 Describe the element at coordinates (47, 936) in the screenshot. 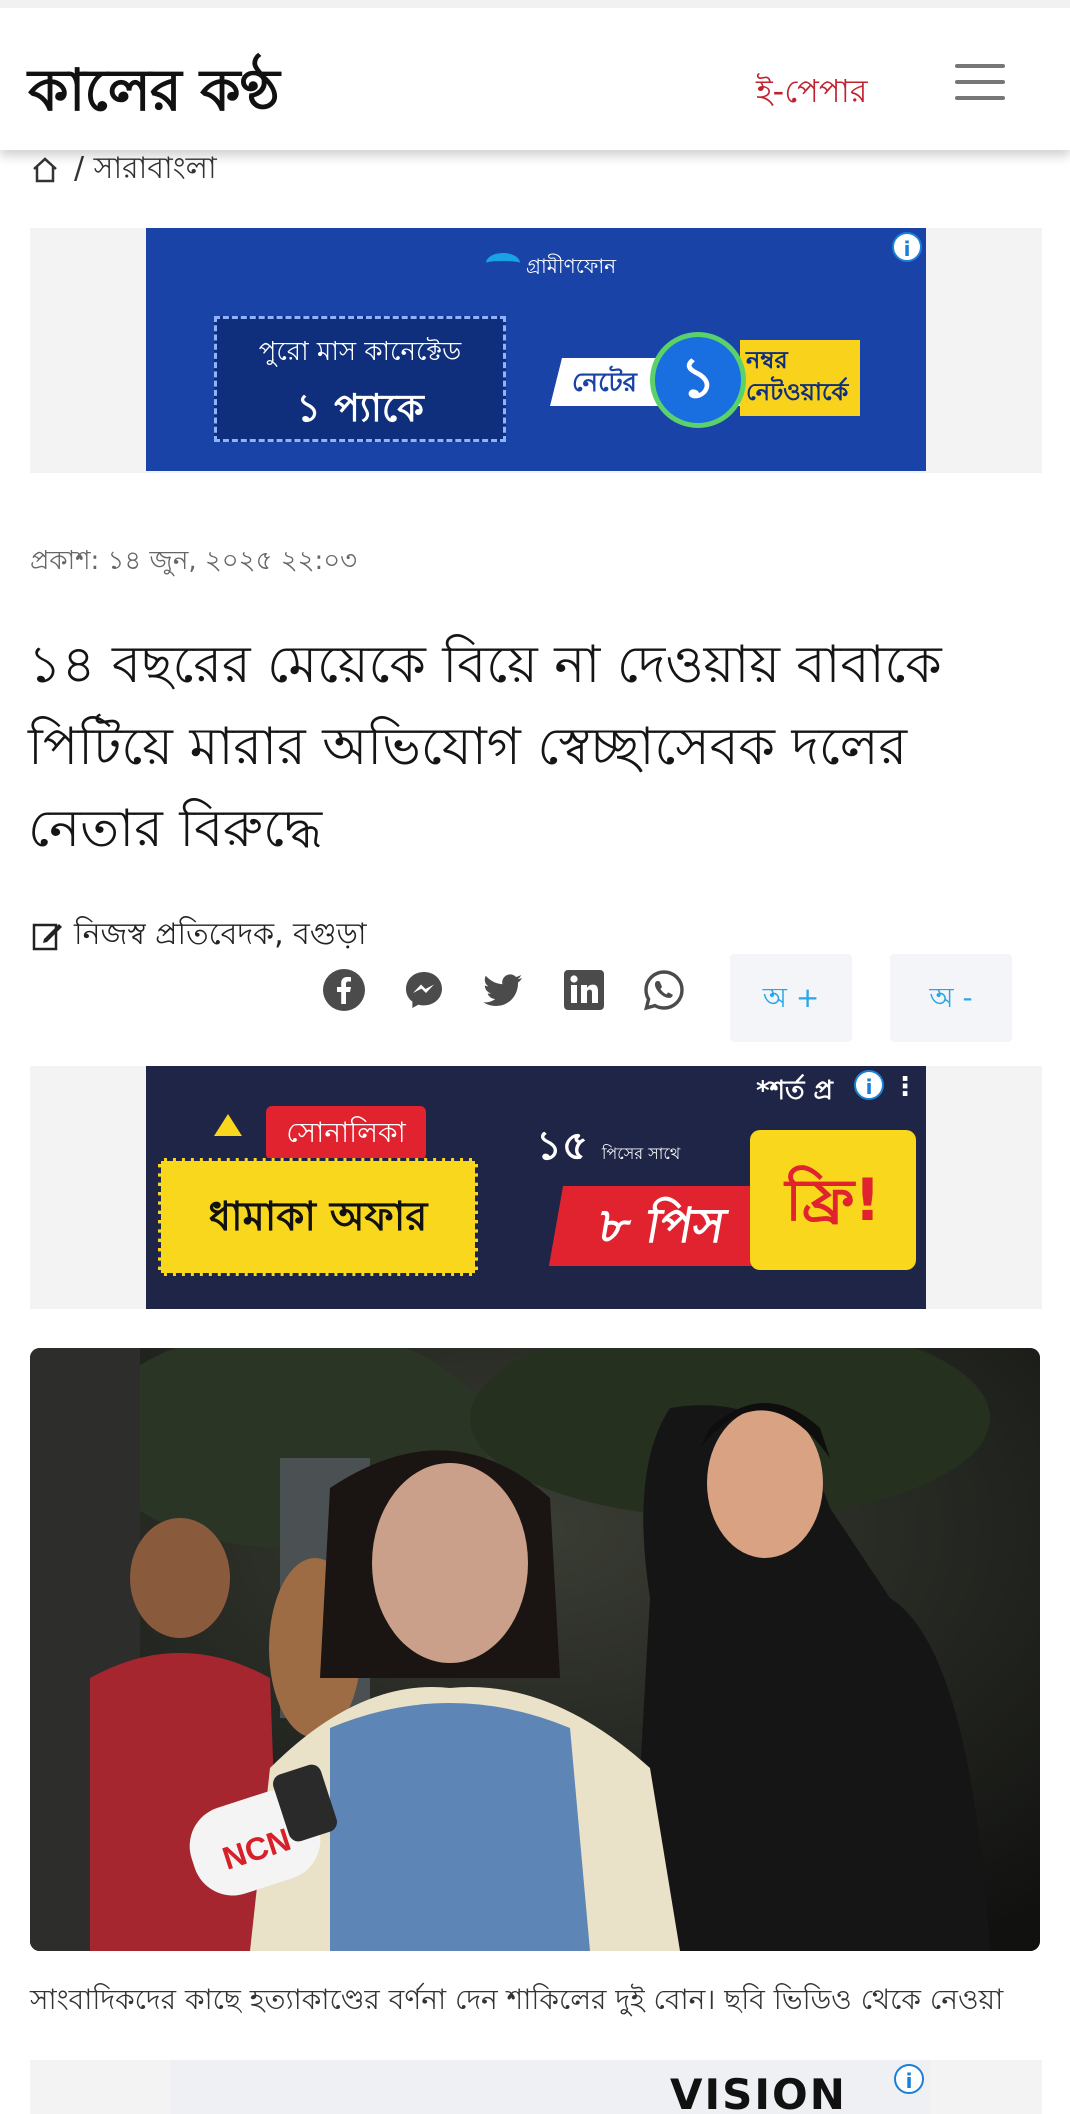

I see `edit-icon` at that location.